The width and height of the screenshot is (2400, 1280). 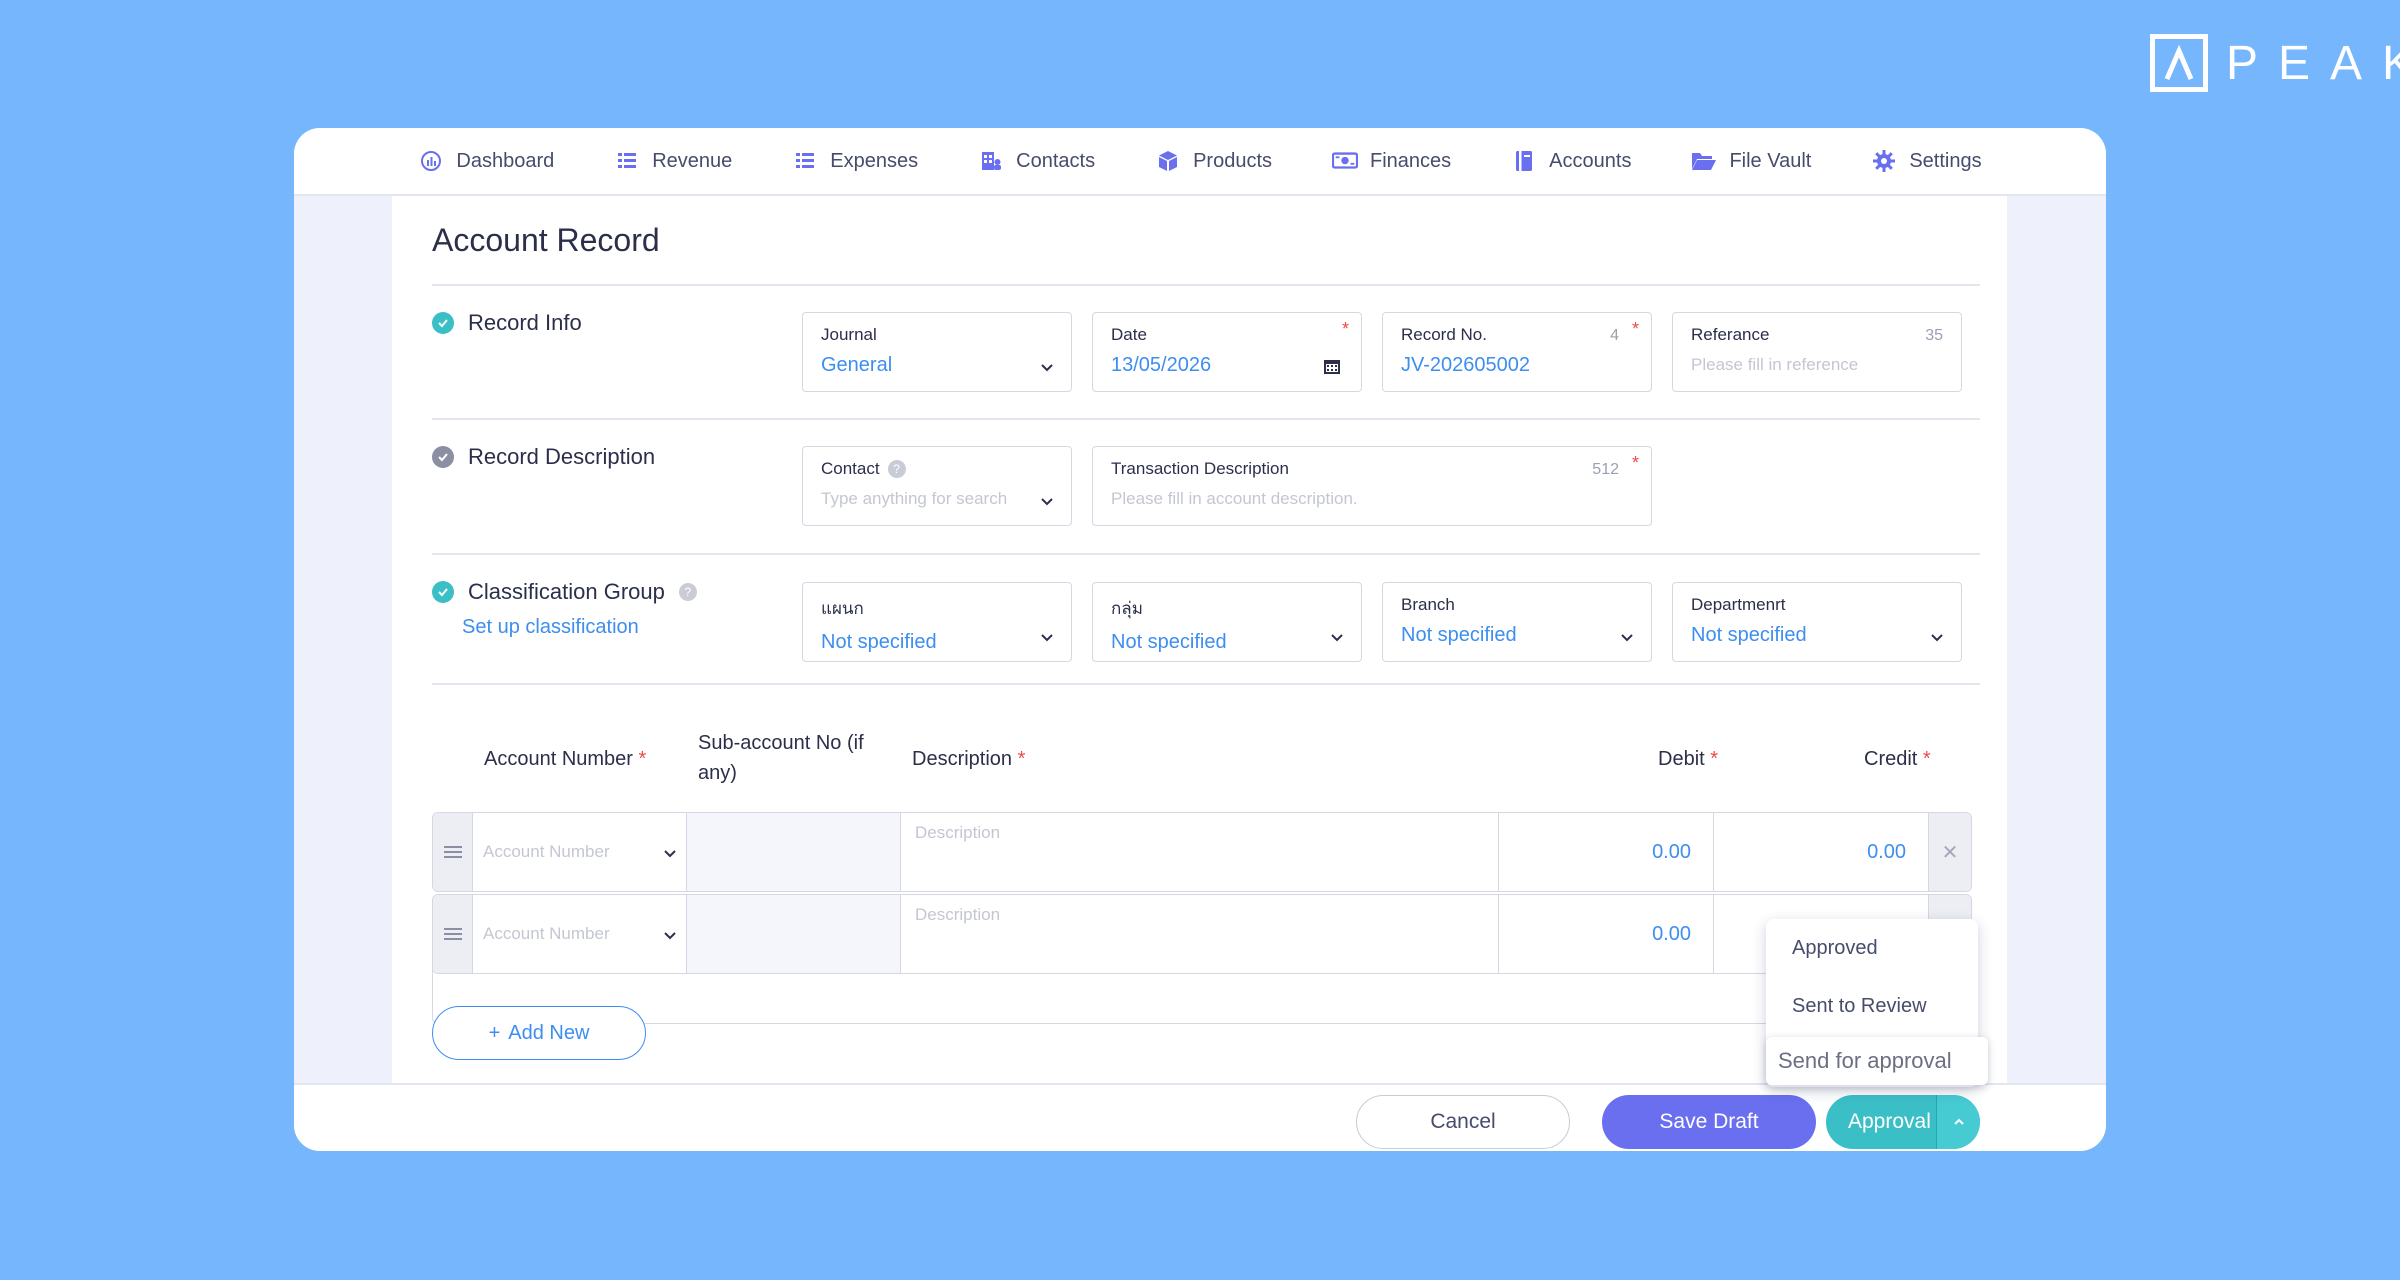 I want to click on calendar-icon, so click(x=1332, y=366).